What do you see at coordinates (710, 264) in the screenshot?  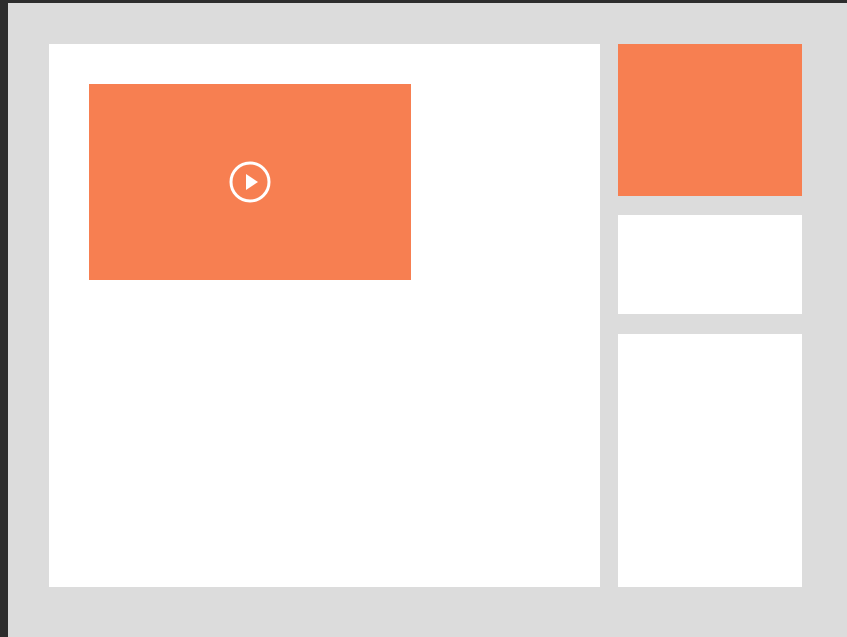 I see `sidebar-card-secondary` at bounding box center [710, 264].